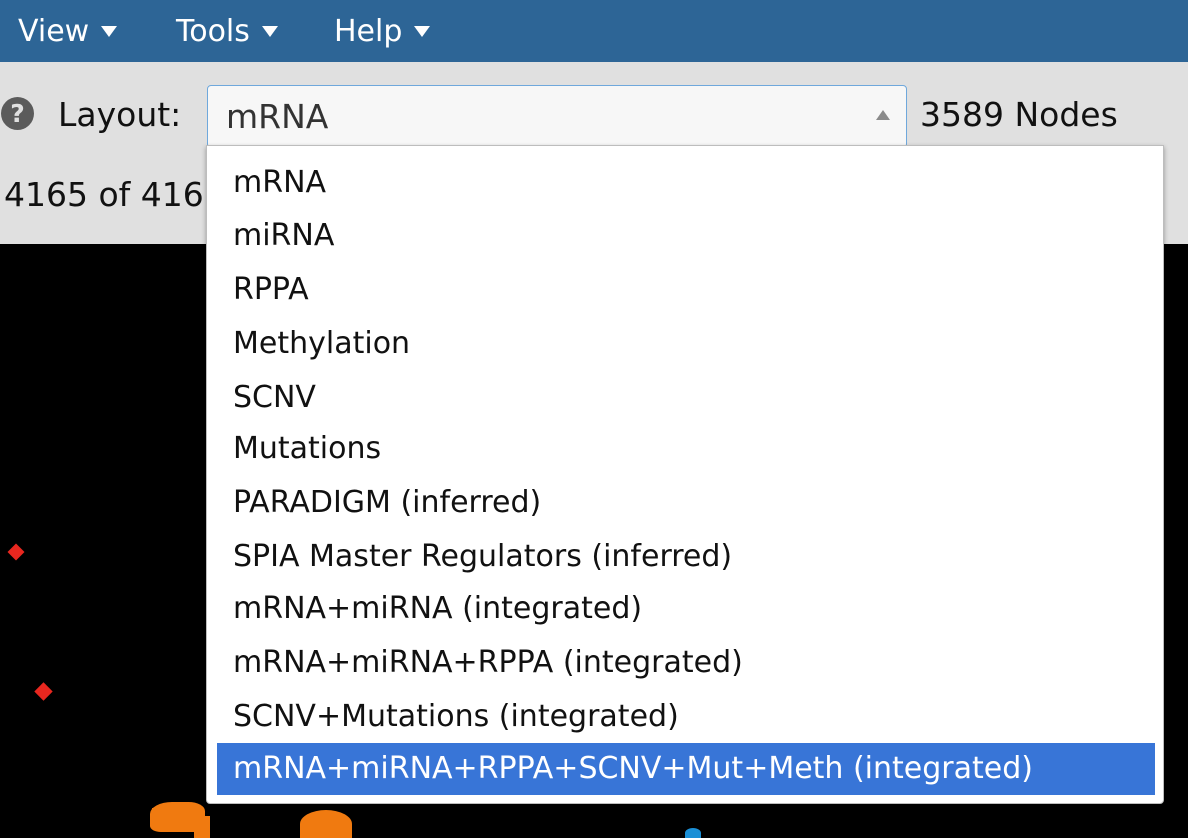 The image size is (1188, 838). What do you see at coordinates (368, 31) in the screenshot?
I see `menu-help-label: Help` at bounding box center [368, 31].